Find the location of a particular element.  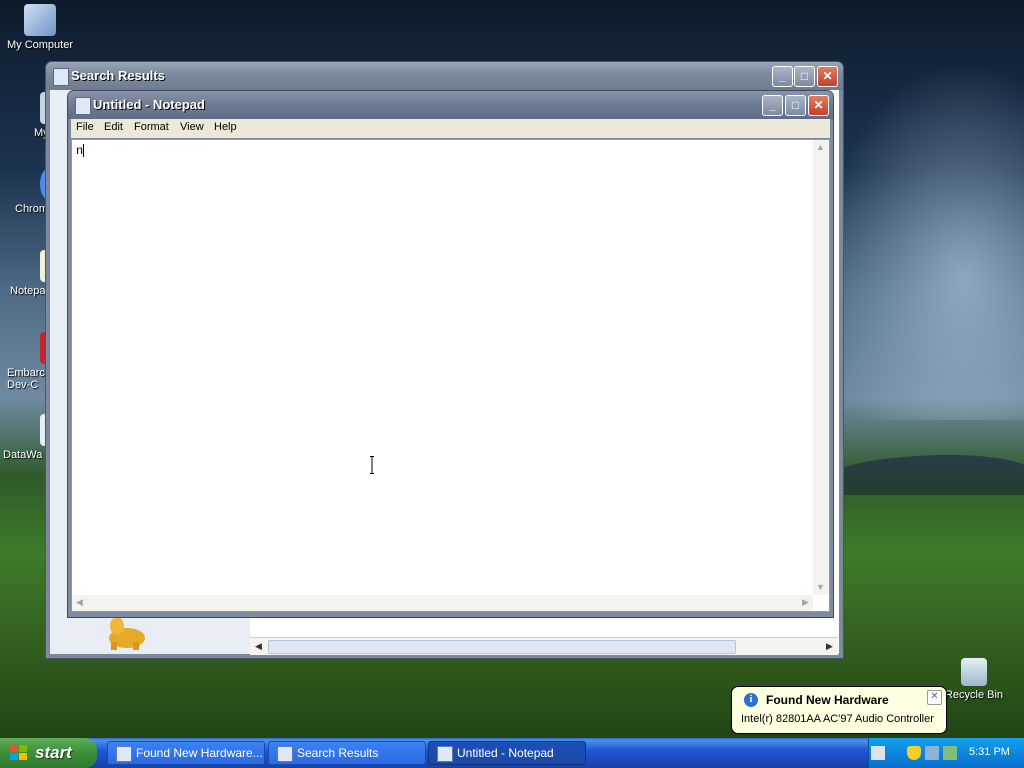

computer-icon is located at coordinates (40, 20).